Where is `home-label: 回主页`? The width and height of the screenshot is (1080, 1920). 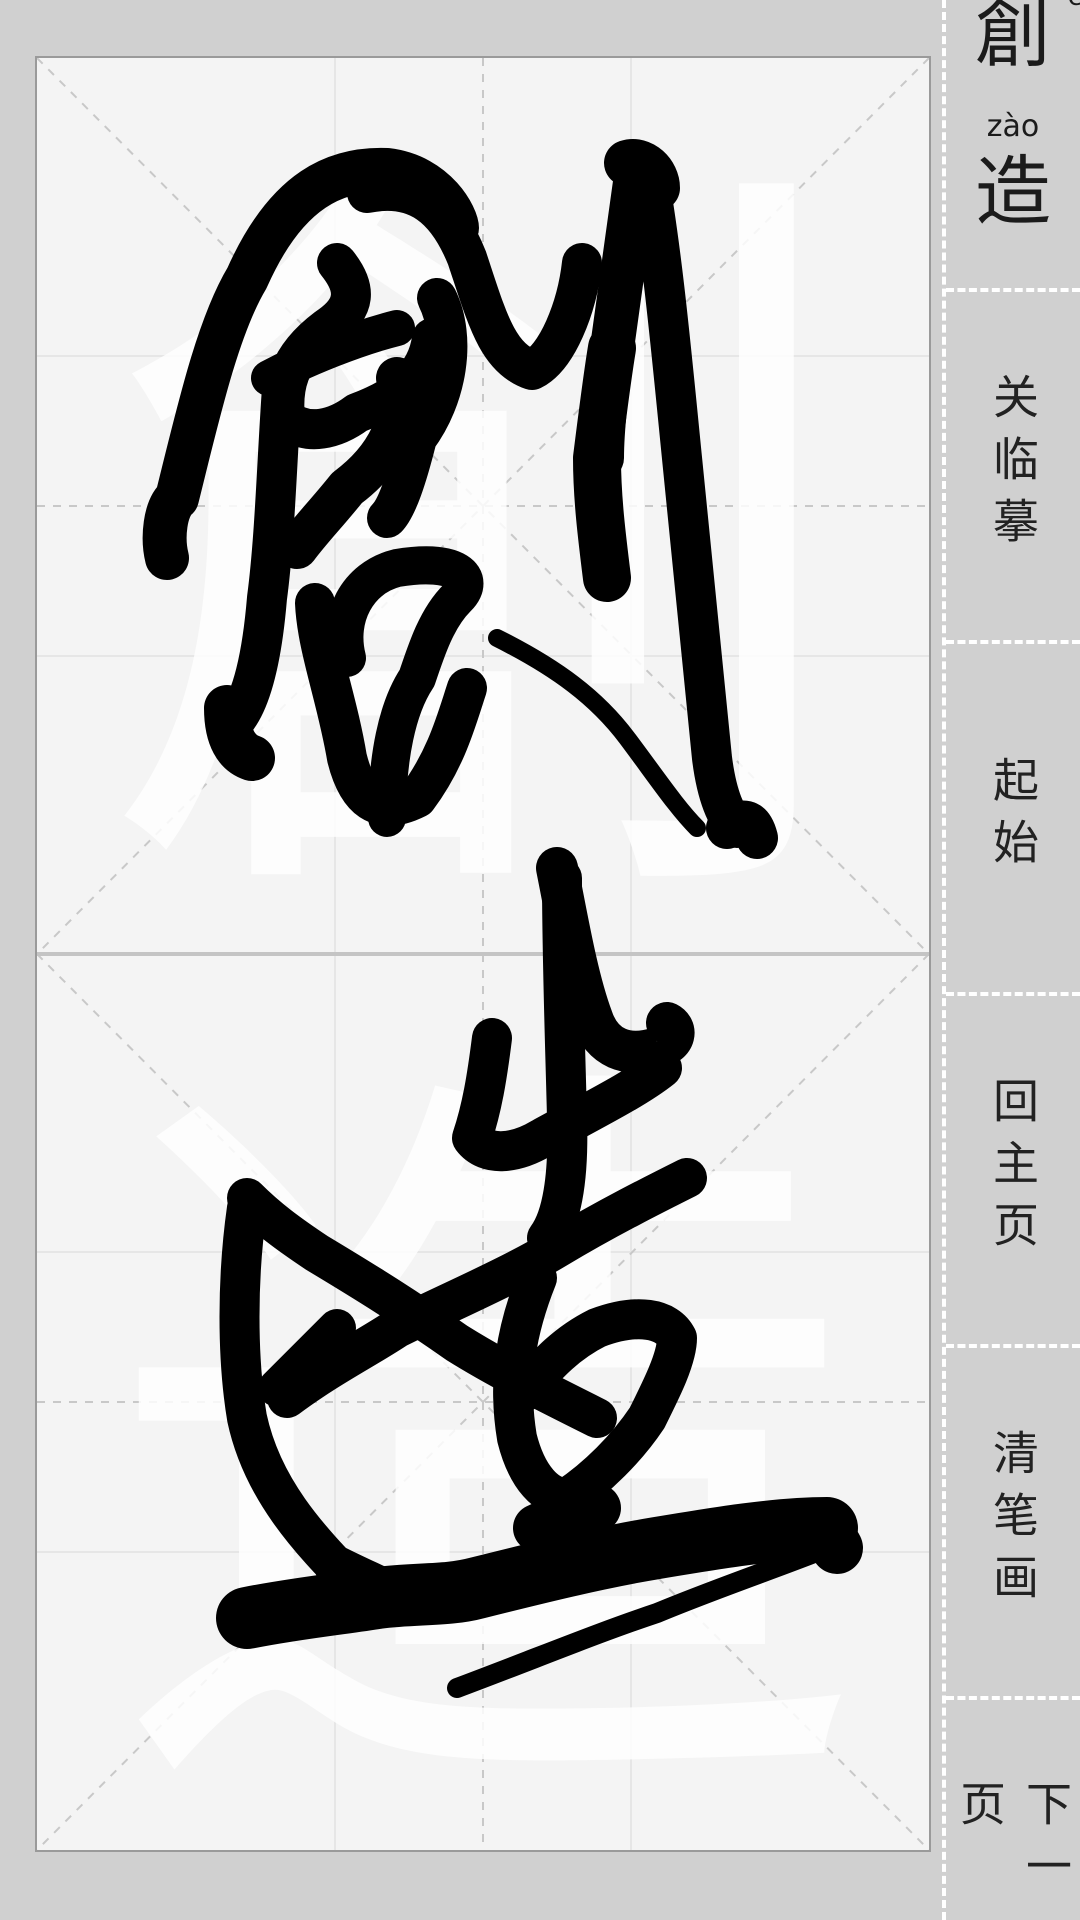
home-label: 回主页 is located at coordinates (1013, 1170).